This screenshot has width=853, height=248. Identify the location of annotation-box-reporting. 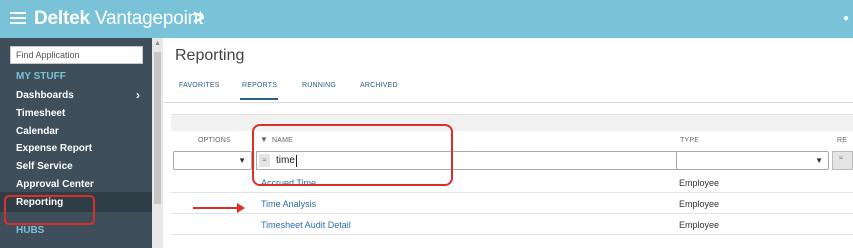
(49, 210).